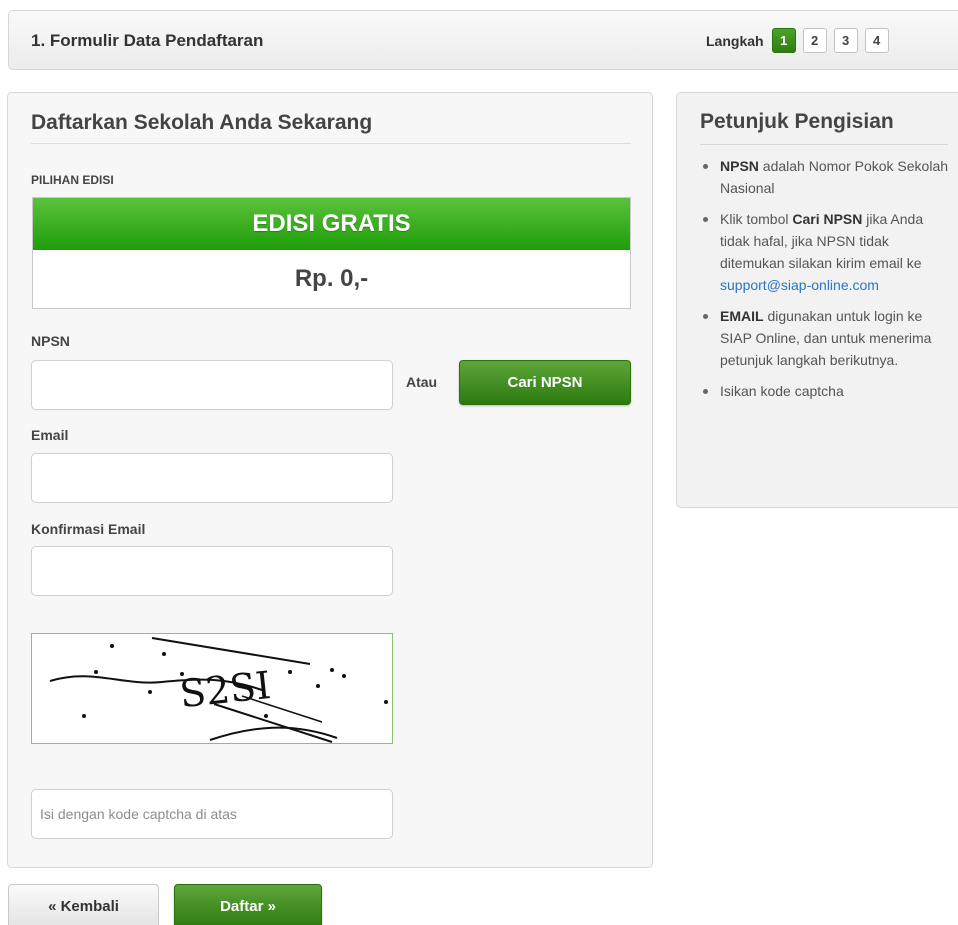 The image size is (958, 925). Describe the element at coordinates (735, 40) in the screenshot. I see `step-label: Langkah` at that location.